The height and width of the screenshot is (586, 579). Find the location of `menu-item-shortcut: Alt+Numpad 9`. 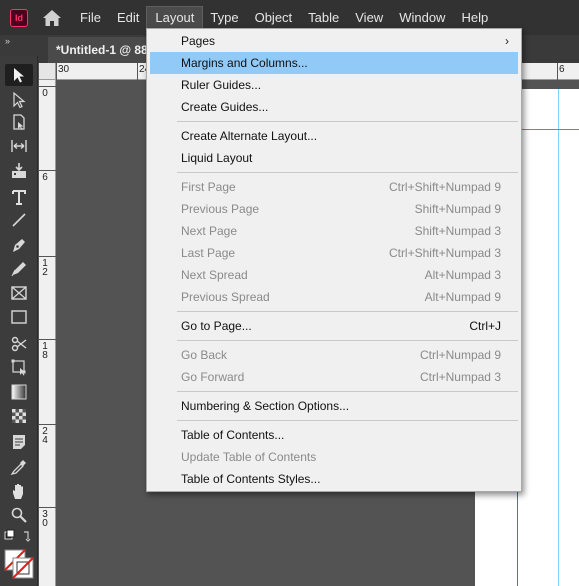

menu-item-shortcut: Alt+Numpad 9 is located at coordinates (462, 297).